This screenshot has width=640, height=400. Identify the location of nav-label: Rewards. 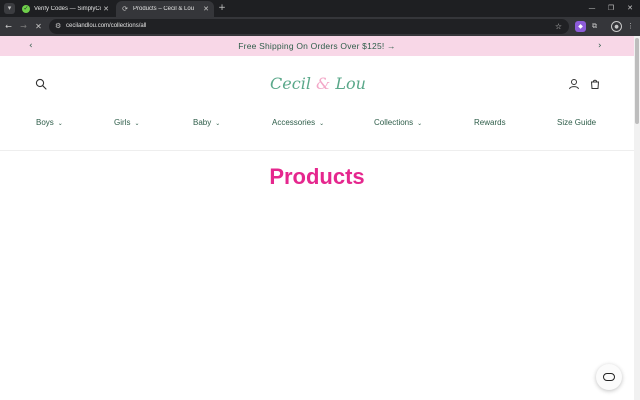
(490, 122).